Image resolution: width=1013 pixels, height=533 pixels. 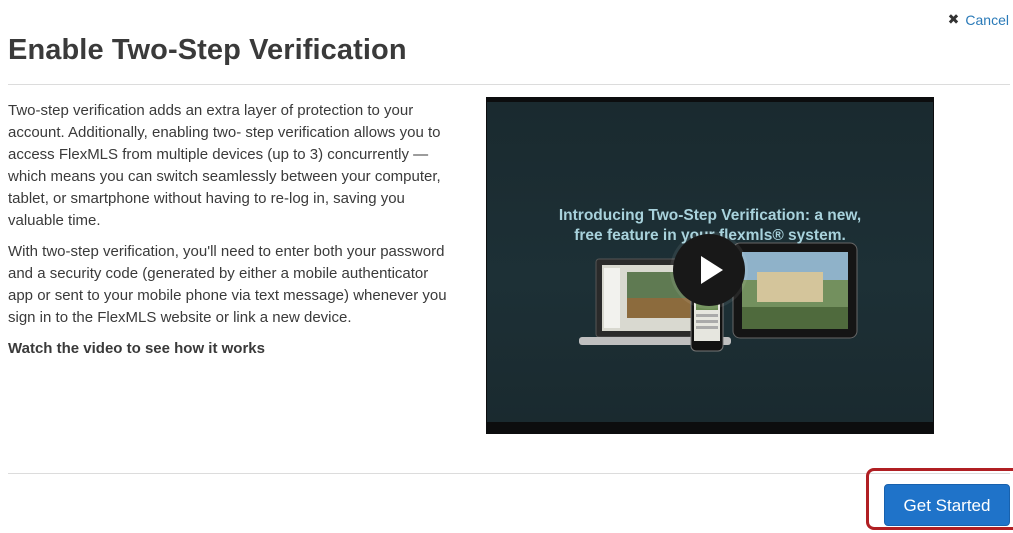 I want to click on header-divider, so click(x=509, y=84).